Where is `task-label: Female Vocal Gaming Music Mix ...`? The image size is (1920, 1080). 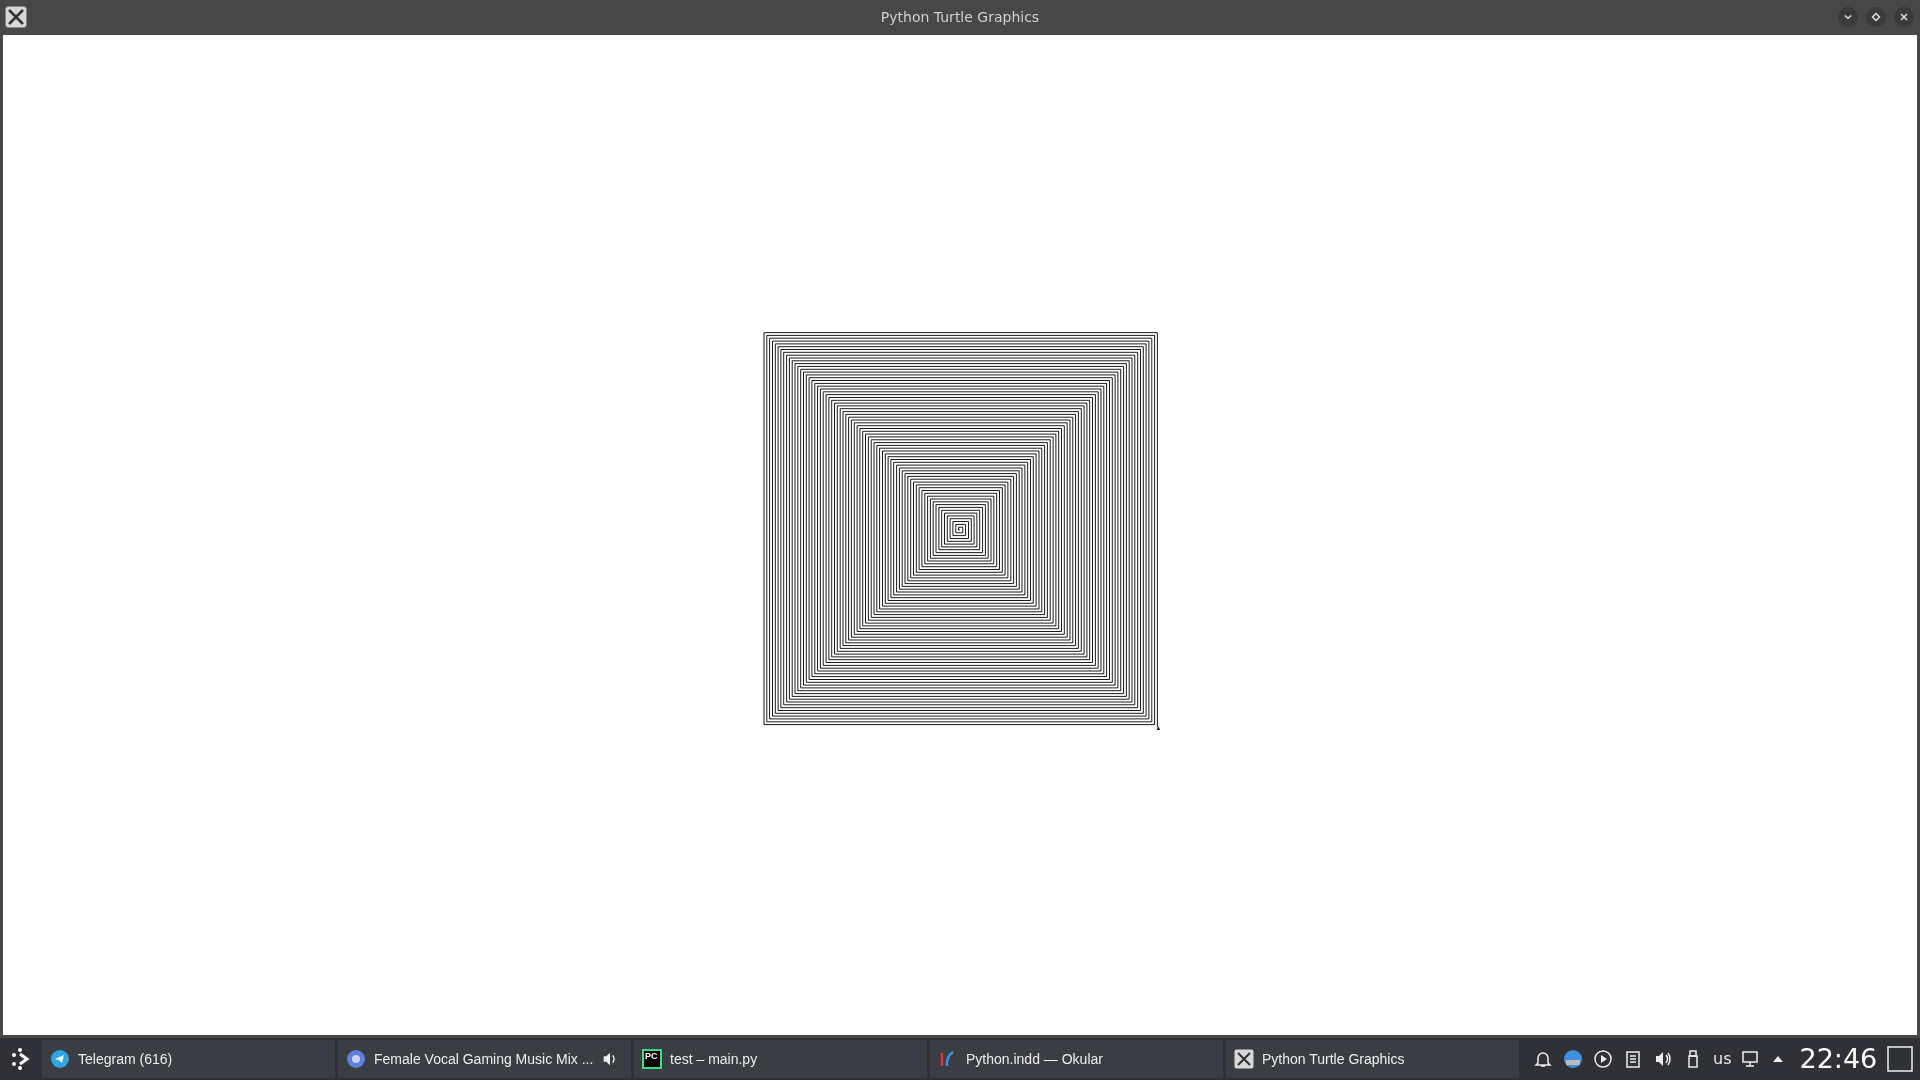 task-label: Female Vocal Gaming Music Mix ... is located at coordinates (484, 1059).